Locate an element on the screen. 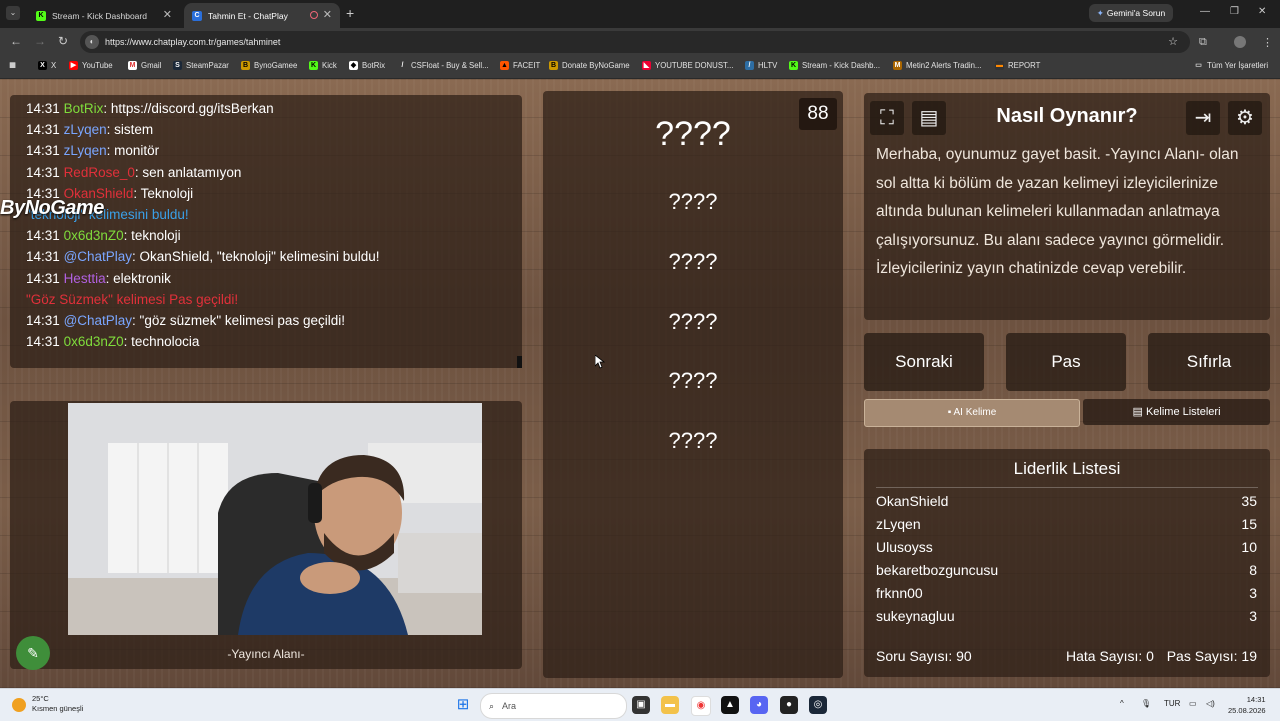 The width and height of the screenshot is (1280, 721). chat-message: 14:31 zLyqen: sistem is located at coordinates (89, 129).